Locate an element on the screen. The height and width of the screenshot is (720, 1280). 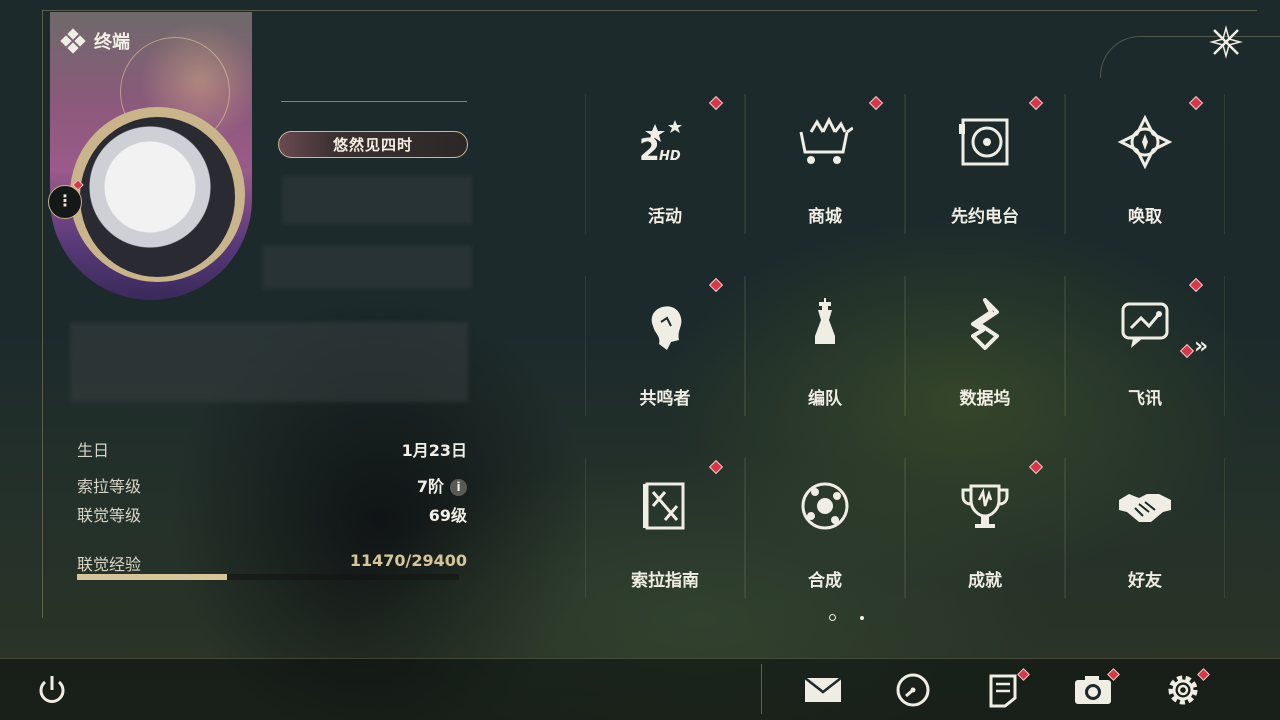
clock-button is located at coordinates (913, 690).